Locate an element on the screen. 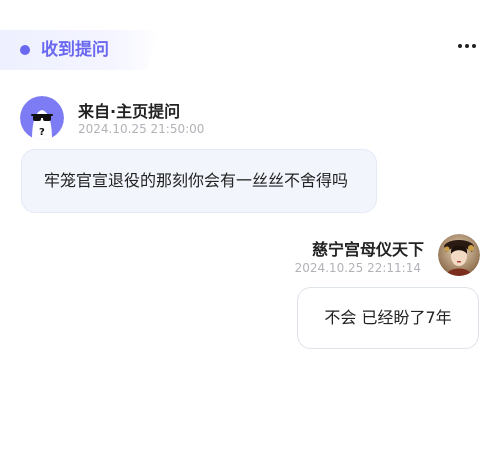 Image resolution: width=500 pixels, height=450 pixels. more-options-icon is located at coordinates (467, 46).